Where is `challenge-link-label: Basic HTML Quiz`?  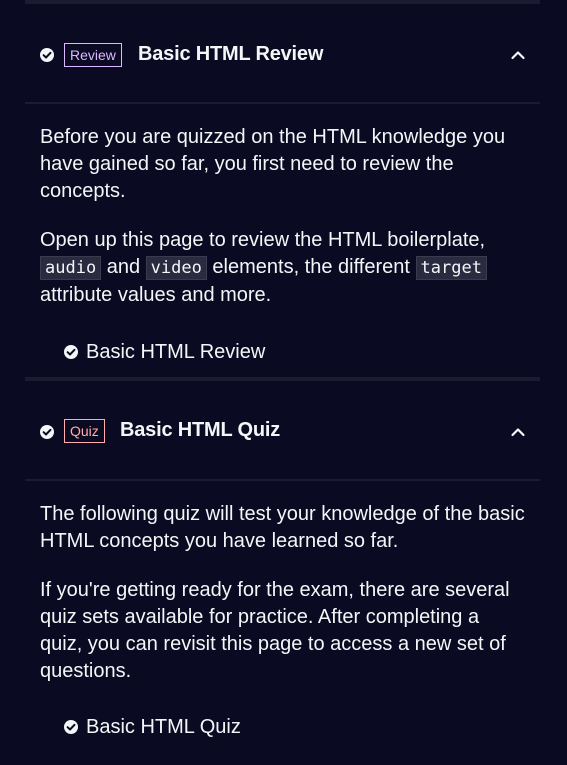
challenge-link-label: Basic HTML Quiz is located at coordinates (163, 727).